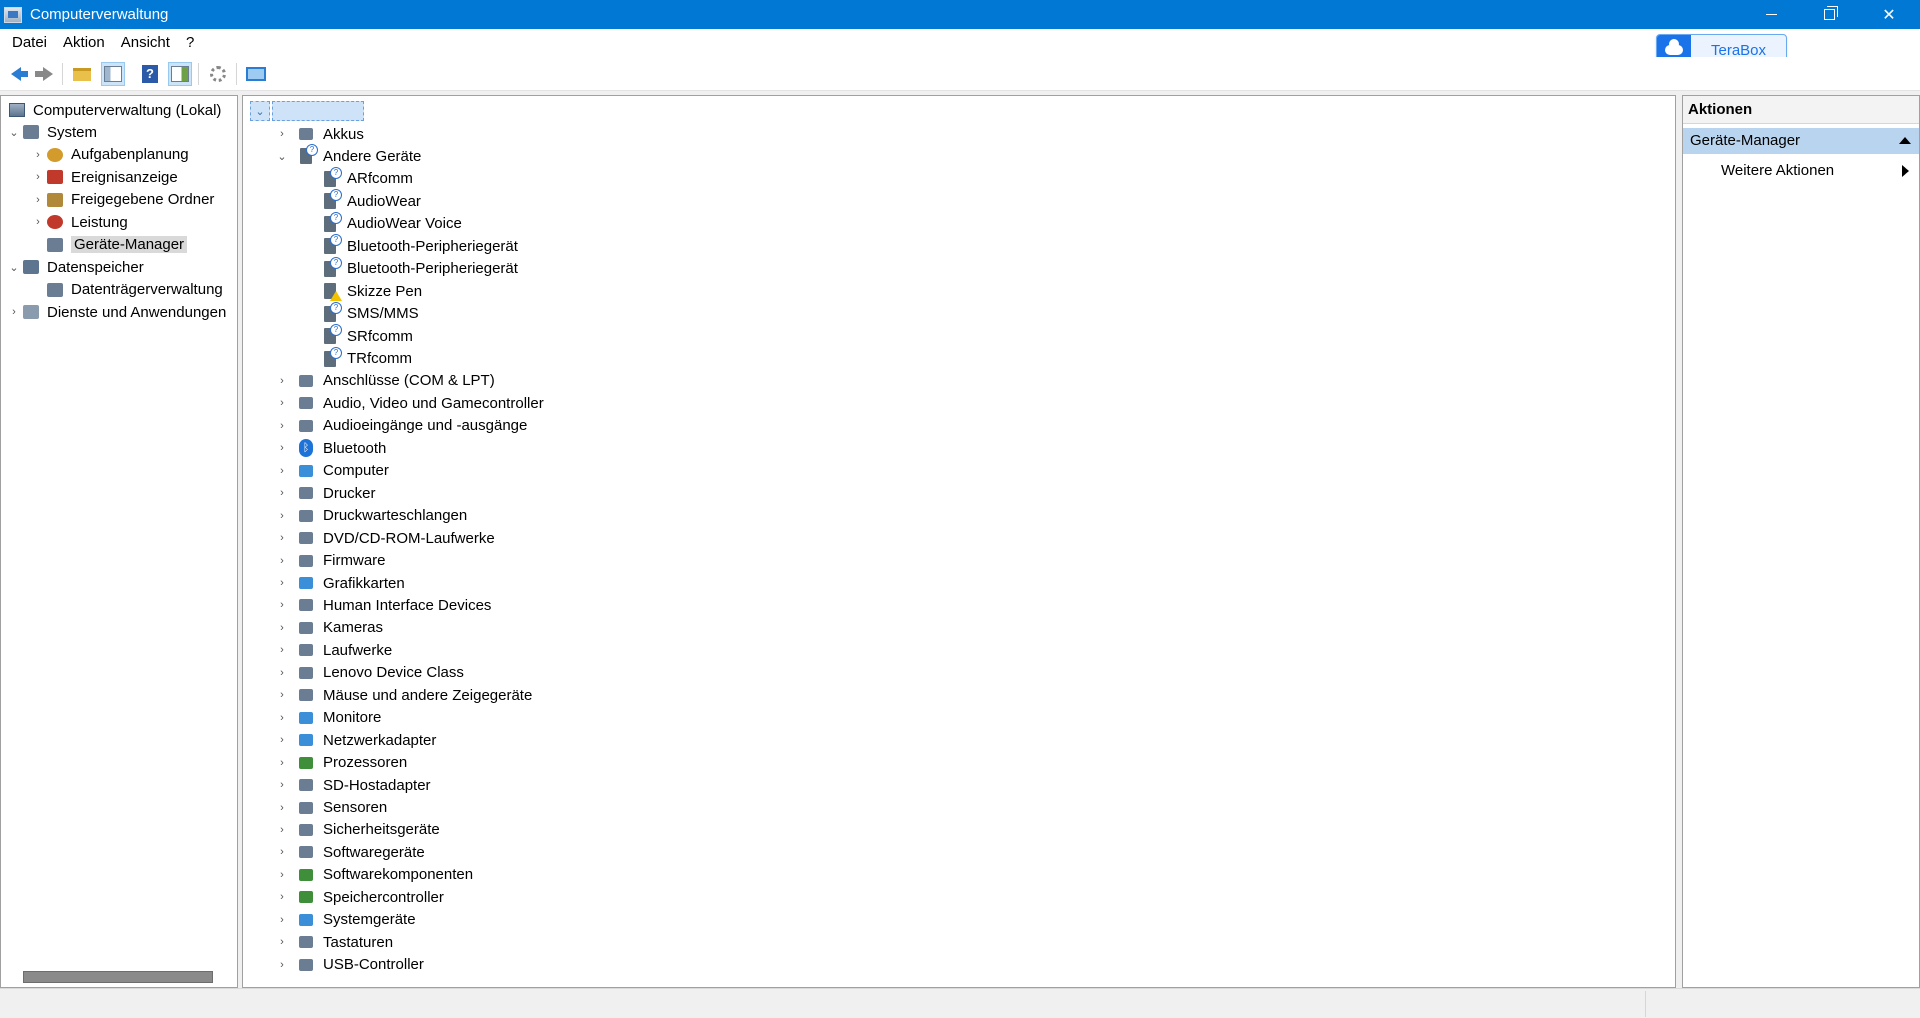  I want to click on device-tree-item-monitore: › Monitore, so click(328, 718).